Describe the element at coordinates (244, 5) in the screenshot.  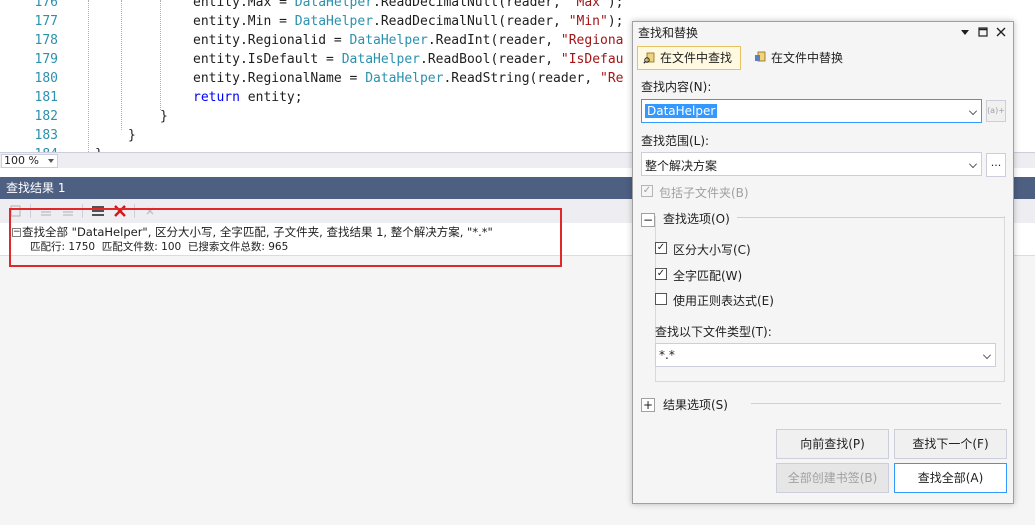
I see `code-token: entity.Max =` at that location.